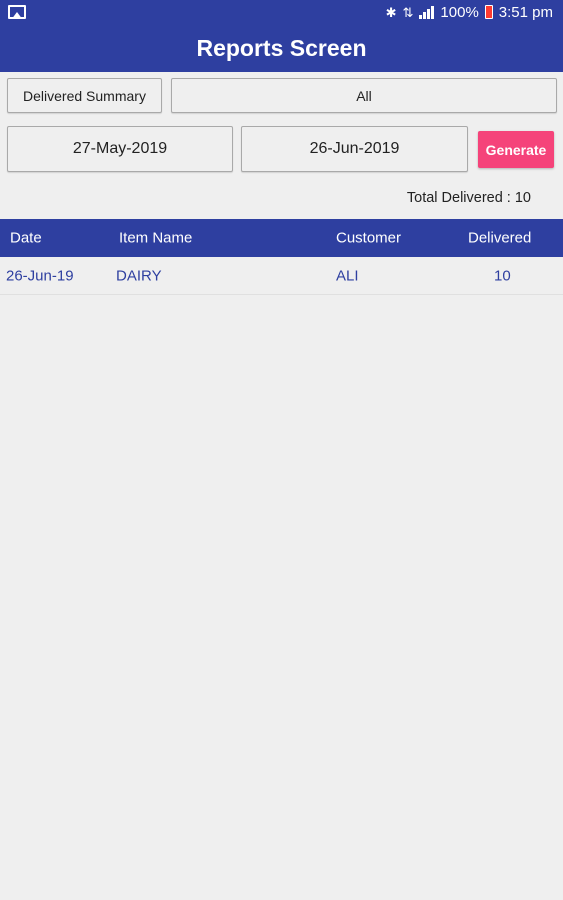  Describe the element at coordinates (391, 12) in the screenshot. I see `bluetooth-icon: ✱` at that location.